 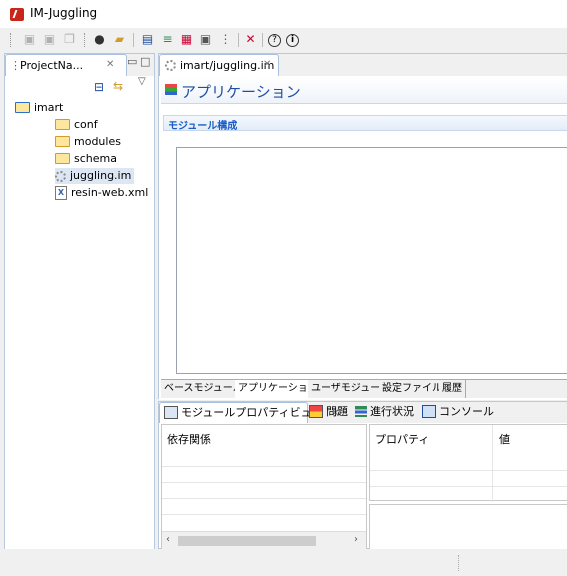 What do you see at coordinates (186, 39) in the screenshot?
I see `image-icon: ▦` at bounding box center [186, 39].